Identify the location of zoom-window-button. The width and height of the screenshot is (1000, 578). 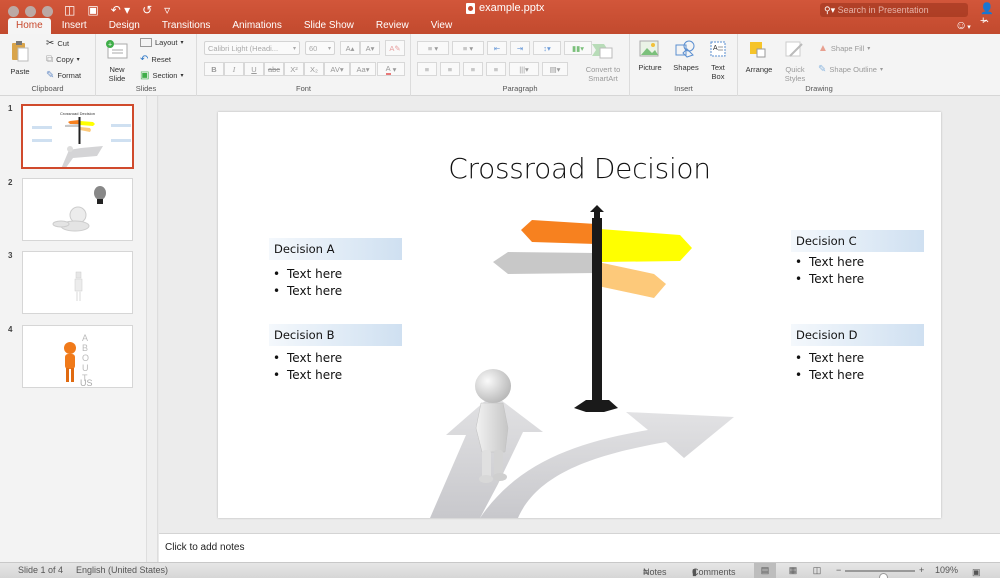
(47, 11).